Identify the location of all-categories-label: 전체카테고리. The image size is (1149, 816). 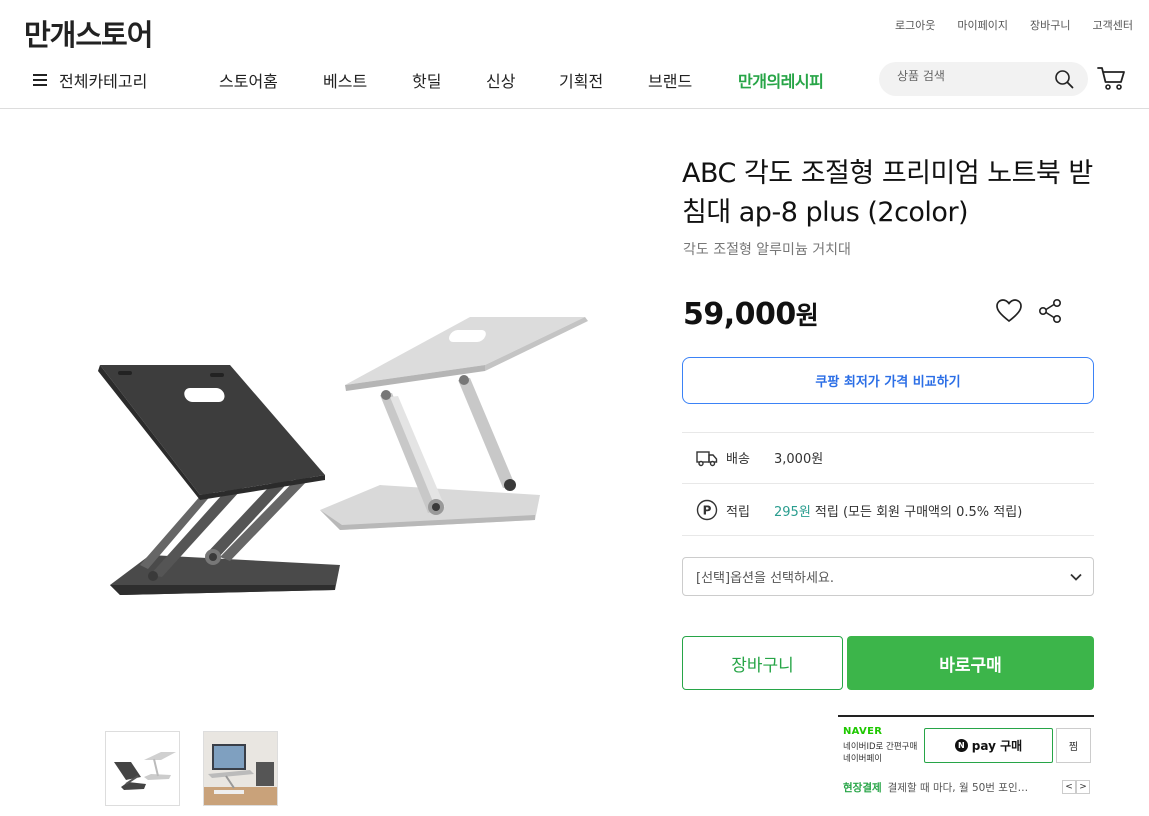
(103, 81).